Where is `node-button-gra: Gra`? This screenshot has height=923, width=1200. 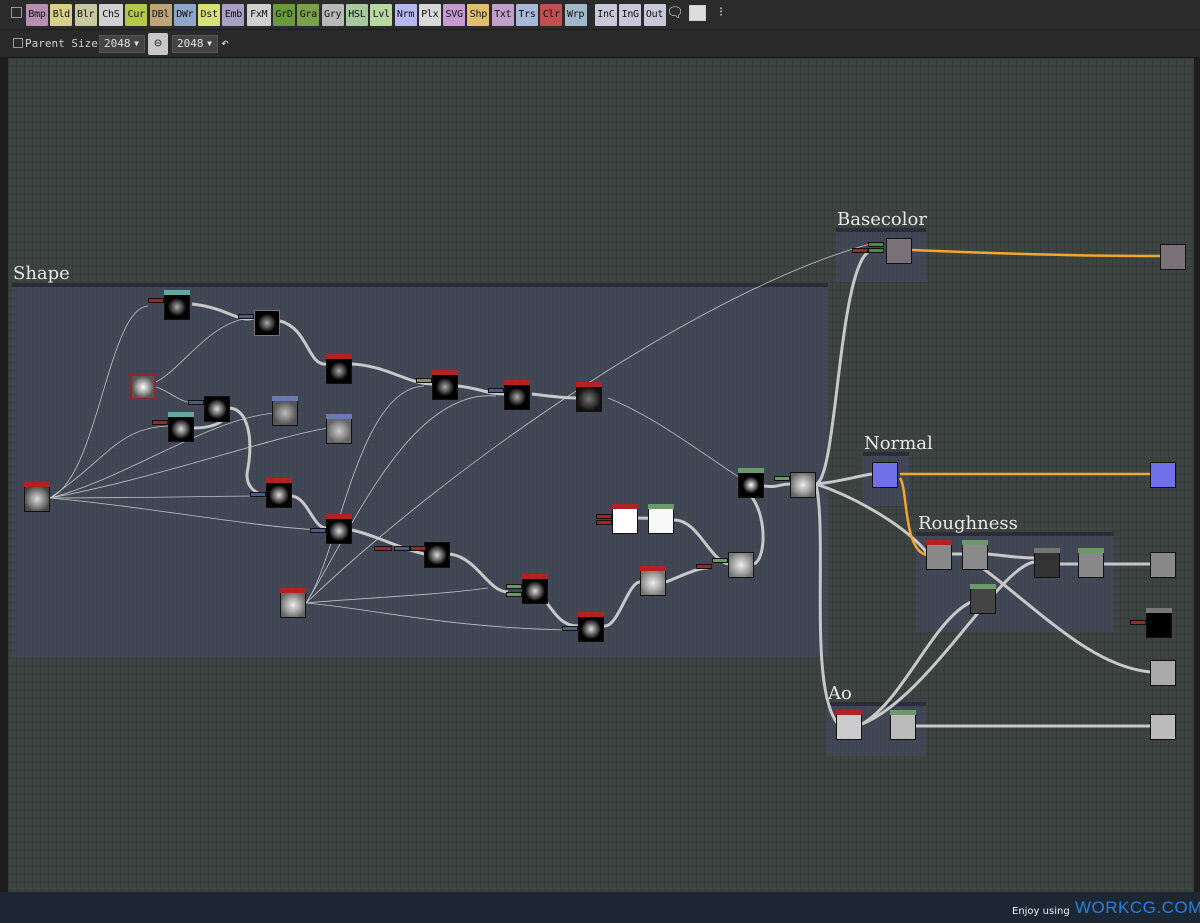
node-button-gra: Gra is located at coordinates (308, 15).